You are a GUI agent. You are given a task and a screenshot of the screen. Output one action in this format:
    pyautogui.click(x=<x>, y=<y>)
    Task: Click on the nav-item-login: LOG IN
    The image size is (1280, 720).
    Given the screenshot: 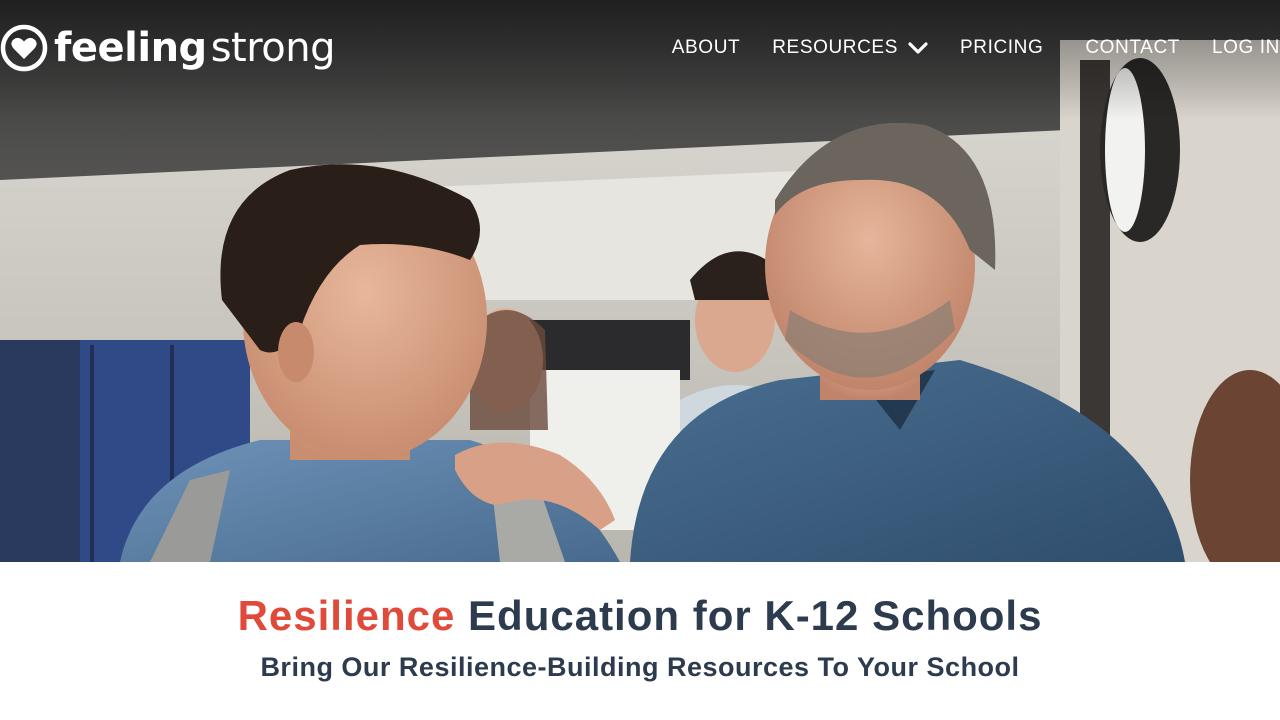 What is the action you would take?
    pyautogui.click(x=1246, y=48)
    